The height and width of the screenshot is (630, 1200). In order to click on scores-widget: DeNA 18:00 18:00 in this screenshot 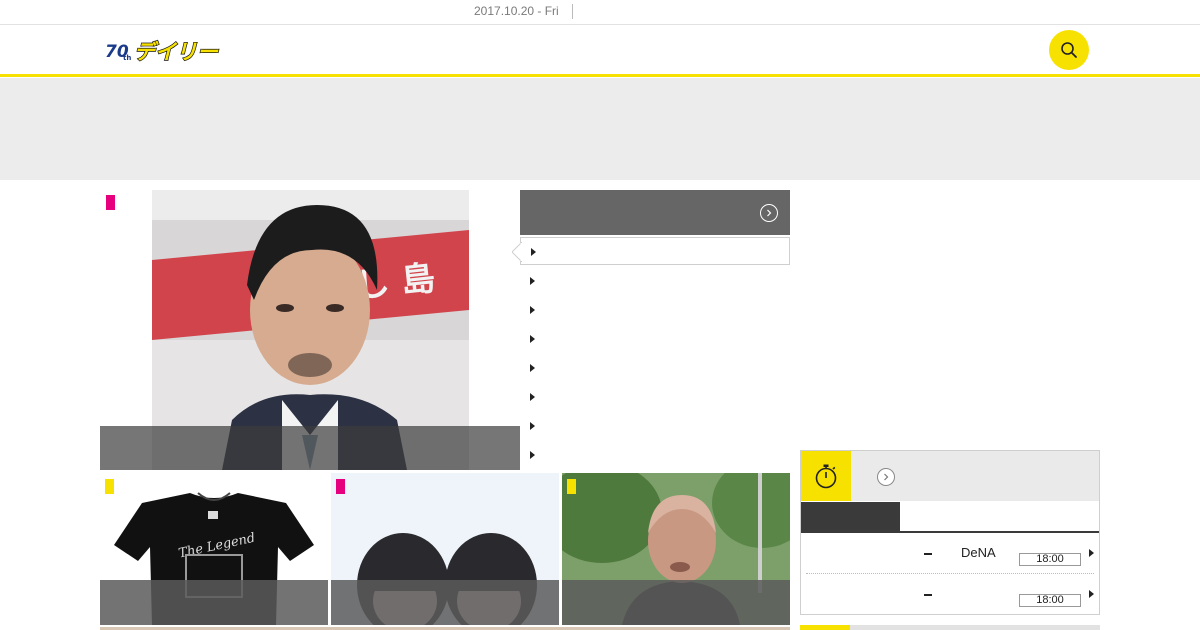, I will do `click(950, 532)`.